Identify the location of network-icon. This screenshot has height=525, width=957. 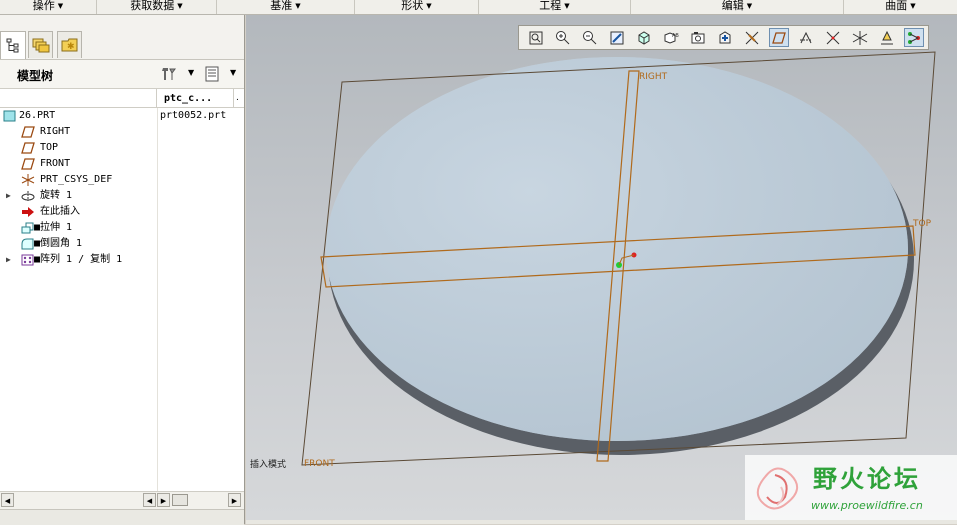
(914, 37).